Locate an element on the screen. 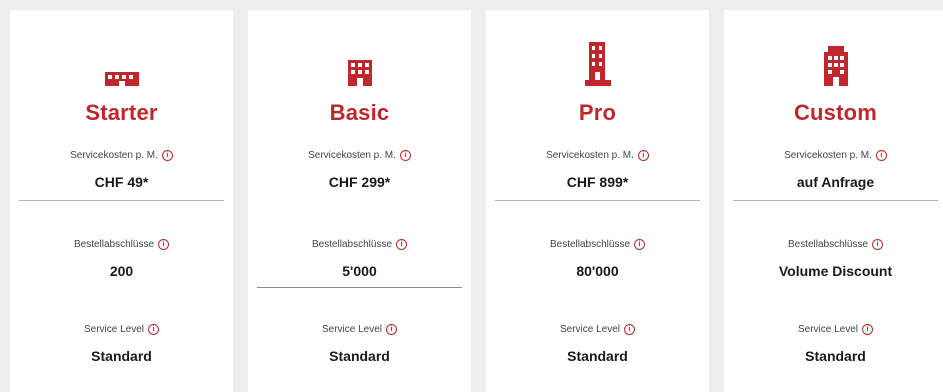  plan-name: Starter is located at coordinates (121, 112).